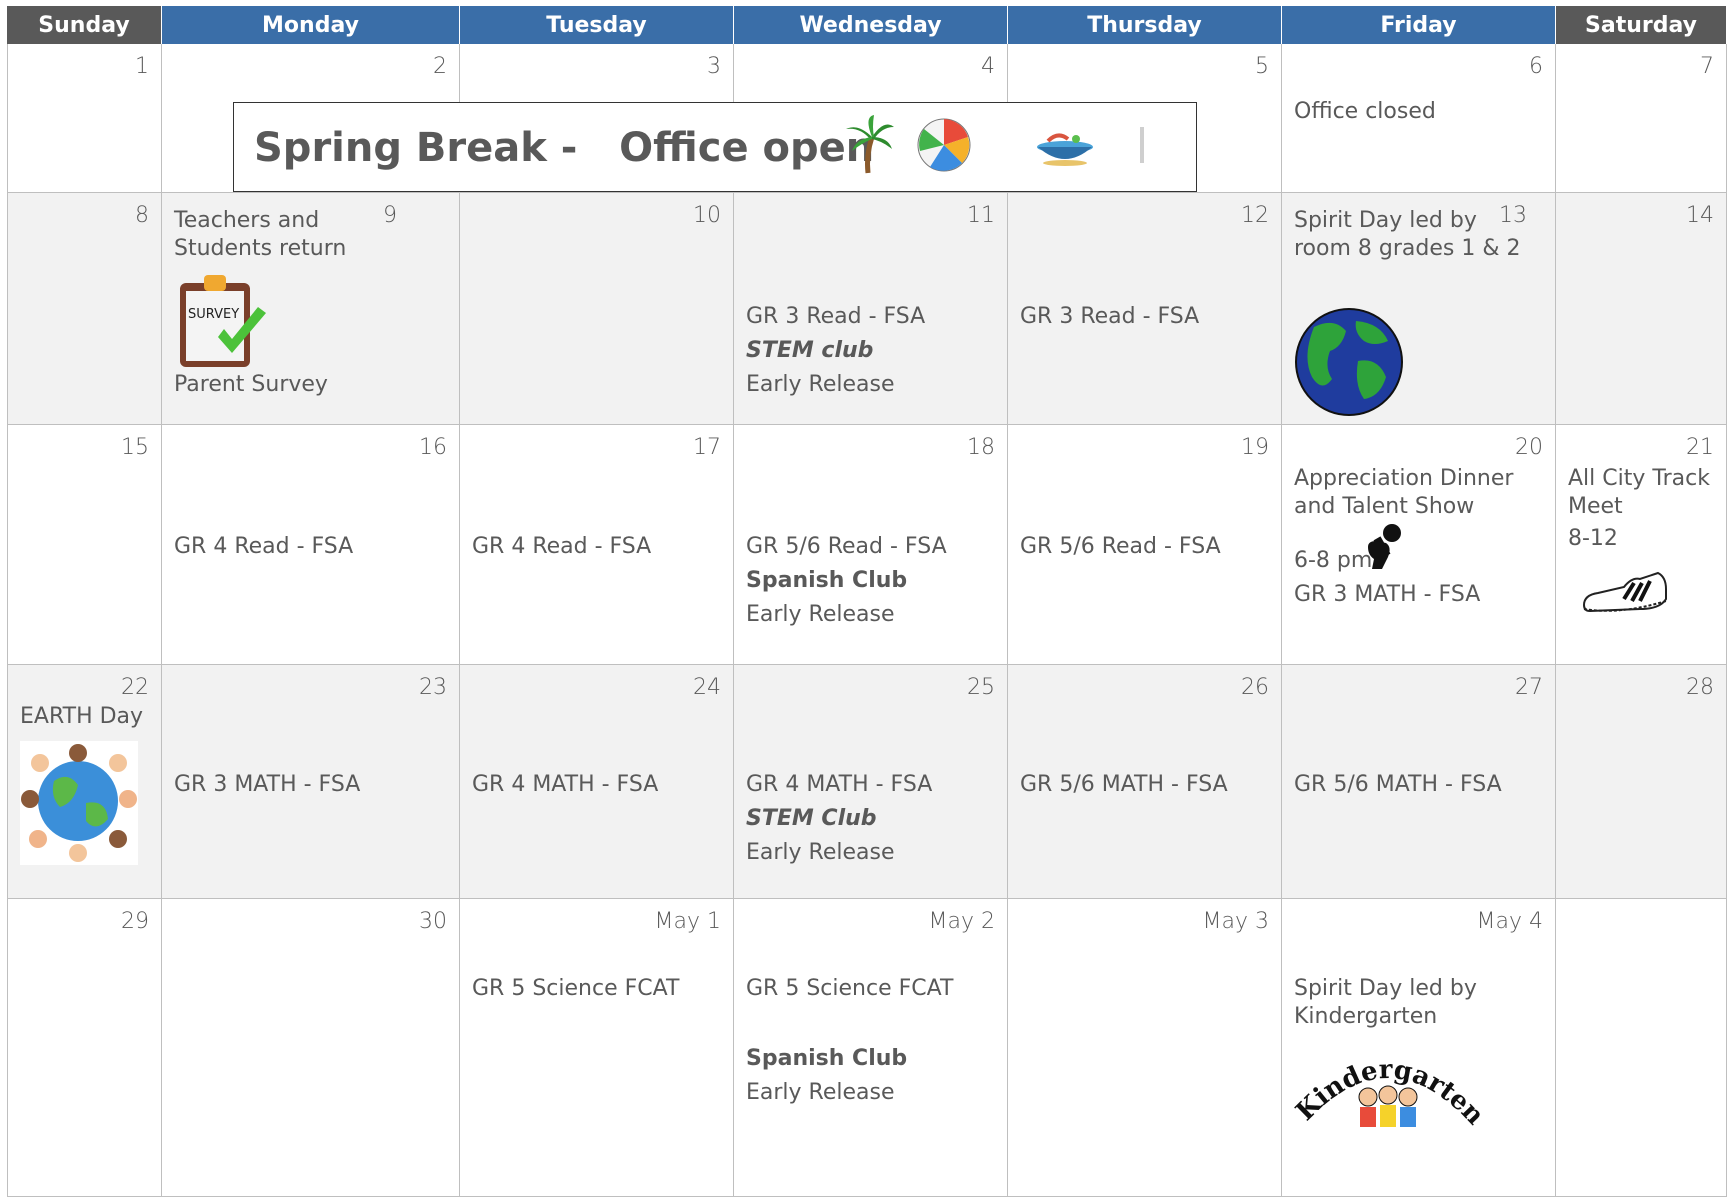 The image size is (1727, 1197). Describe the element at coordinates (142, 66) in the screenshot. I see `date-number: 1` at that location.